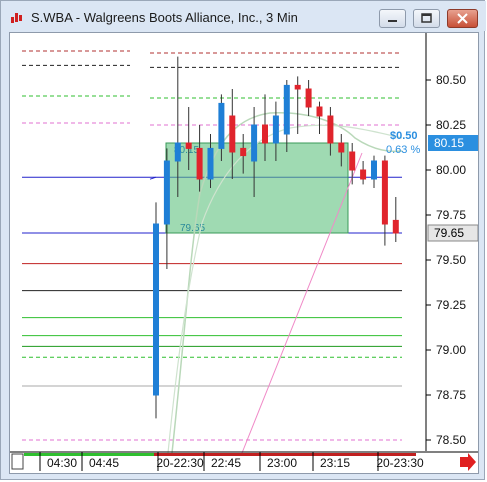 Image resolution: width=487 pixels, height=482 pixels. I want to click on price-tick-label: 78.50, so click(451, 440).